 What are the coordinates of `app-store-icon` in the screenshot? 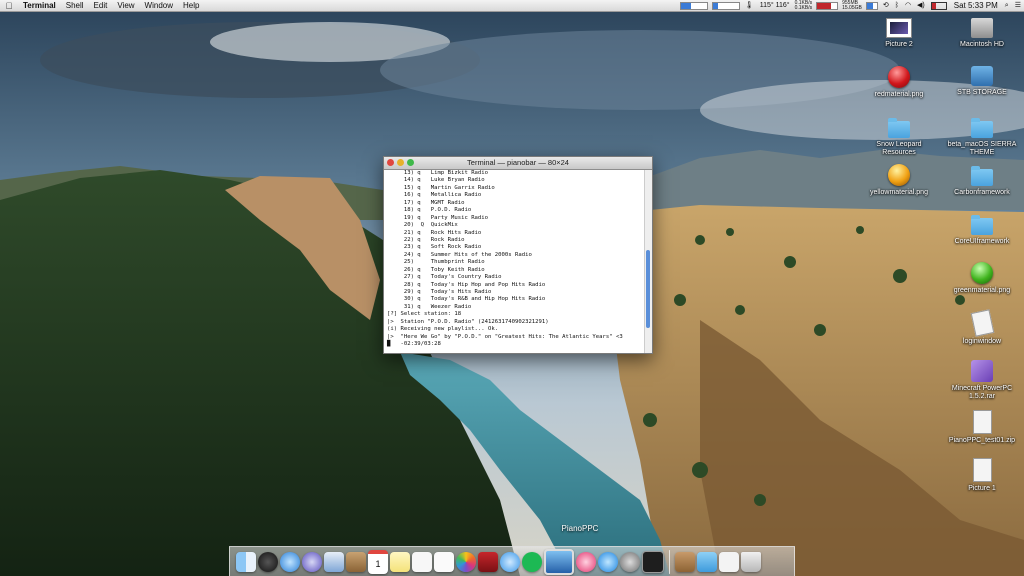 It's located at (608, 561).